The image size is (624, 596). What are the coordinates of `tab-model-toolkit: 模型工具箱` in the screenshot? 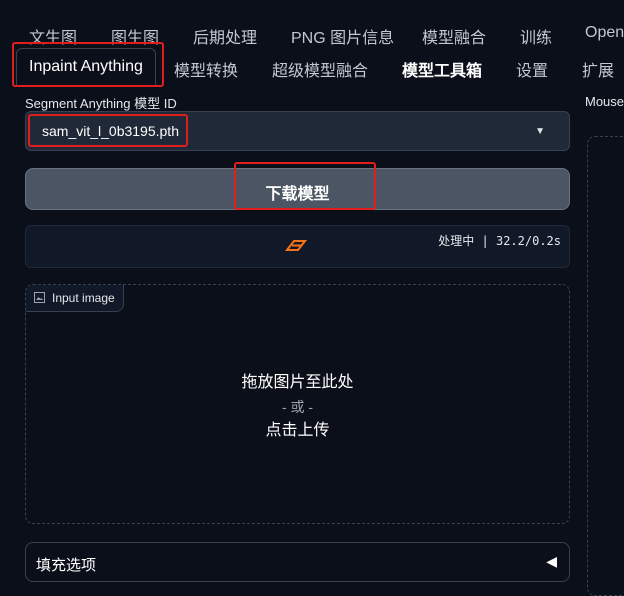 It's located at (442, 69).